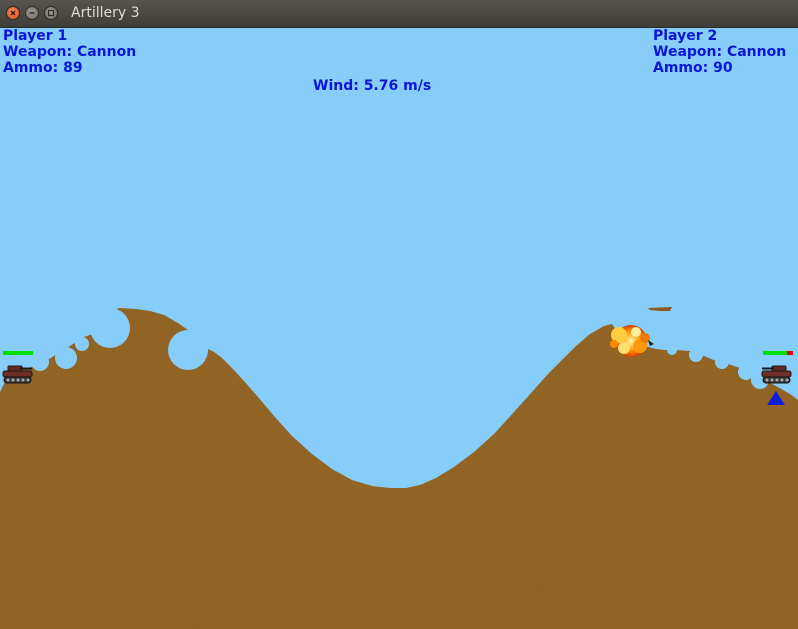  What do you see at coordinates (372, 86) in the screenshot?
I see `wind-indicator: Wind: 5.76 m/s` at bounding box center [372, 86].